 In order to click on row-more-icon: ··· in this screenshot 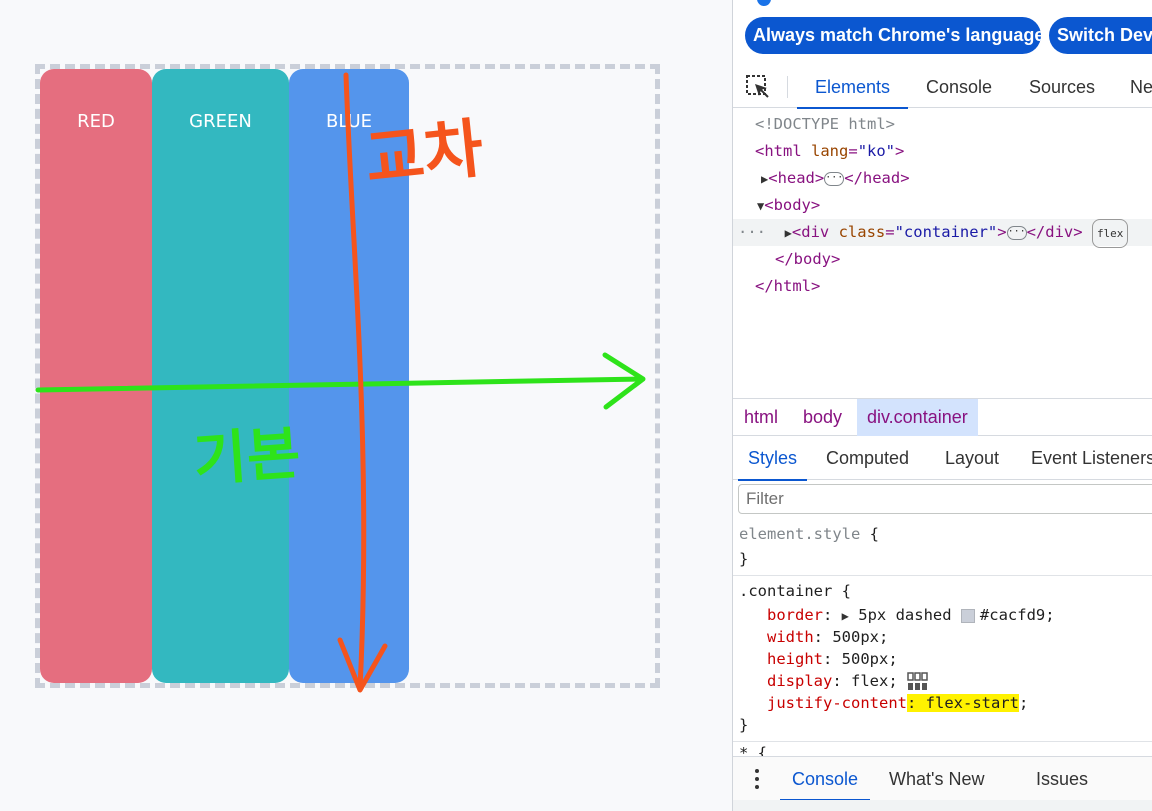, I will do `click(752, 232)`.